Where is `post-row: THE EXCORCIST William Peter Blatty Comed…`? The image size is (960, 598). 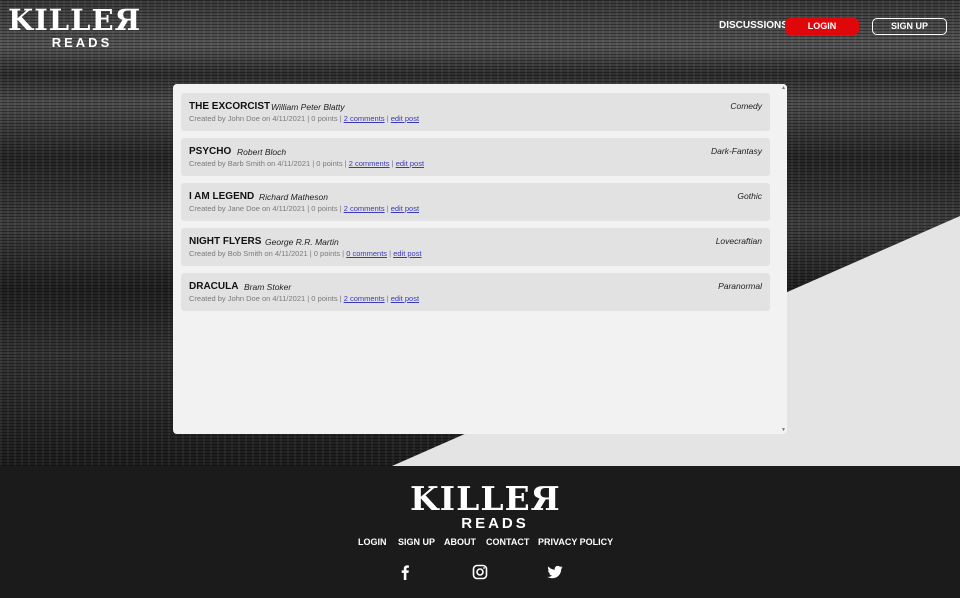 post-row: THE EXCORCIST William Peter Blatty Comed… is located at coordinates (475, 112).